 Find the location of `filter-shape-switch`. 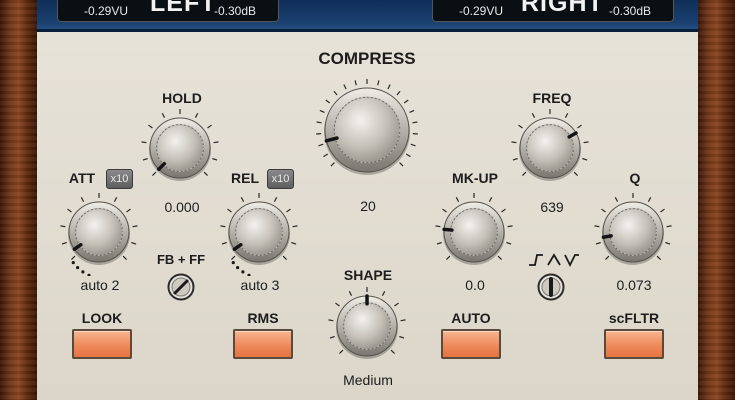

filter-shape-switch is located at coordinates (551, 287).